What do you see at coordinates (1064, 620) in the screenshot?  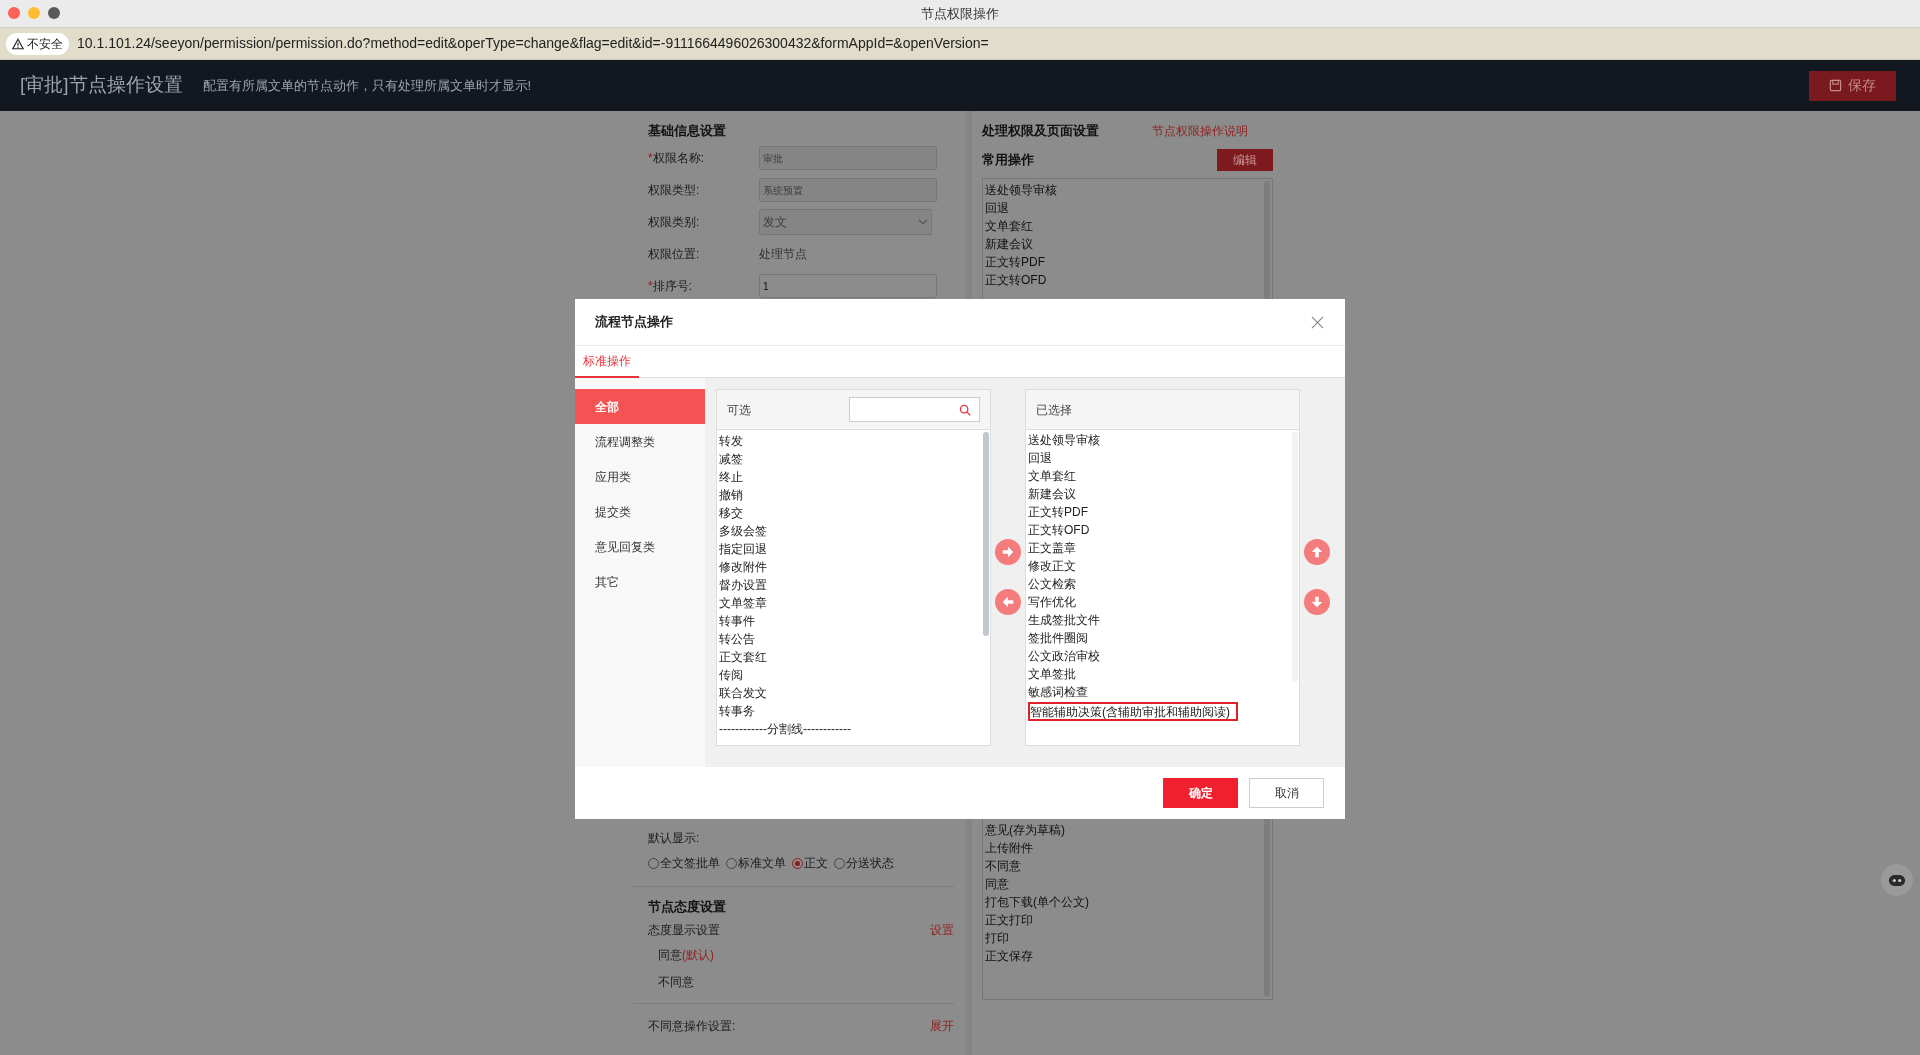 I see `list-item: 生成签批文件` at bounding box center [1064, 620].